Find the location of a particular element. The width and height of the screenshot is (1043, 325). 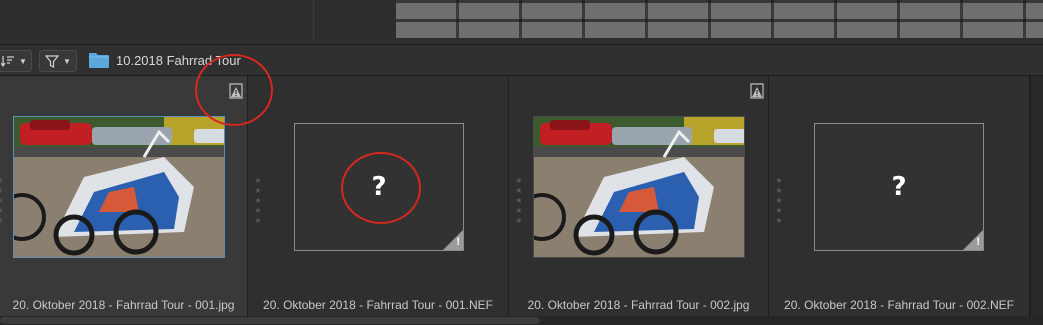

browser-toolbar: ▼ ▼ 10.2018 Fahrrad Tour is located at coordinates (521, 60).